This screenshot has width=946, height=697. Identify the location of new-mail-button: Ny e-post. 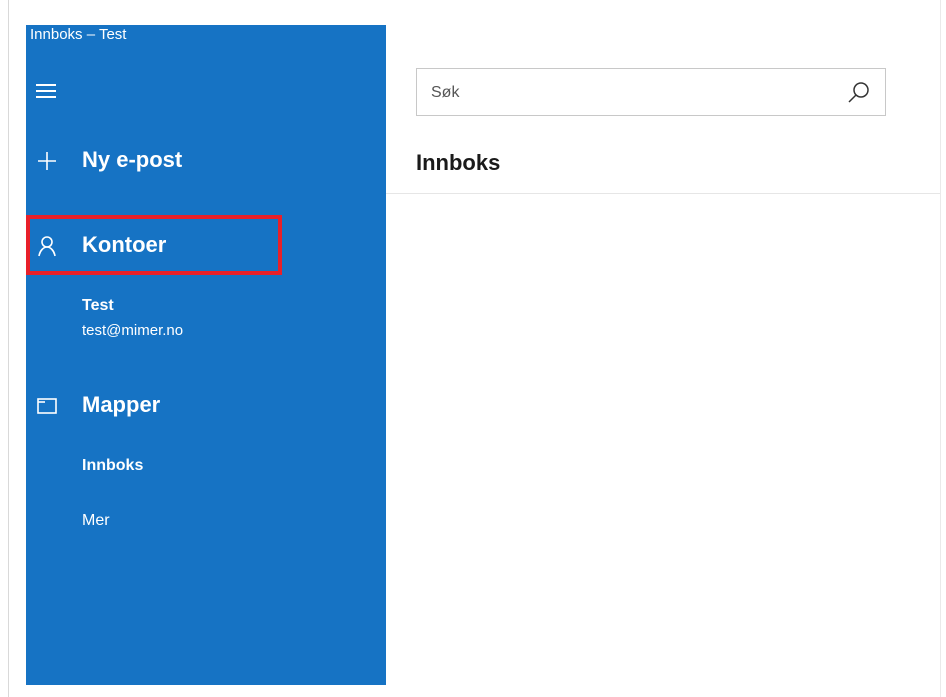
(206, 163).